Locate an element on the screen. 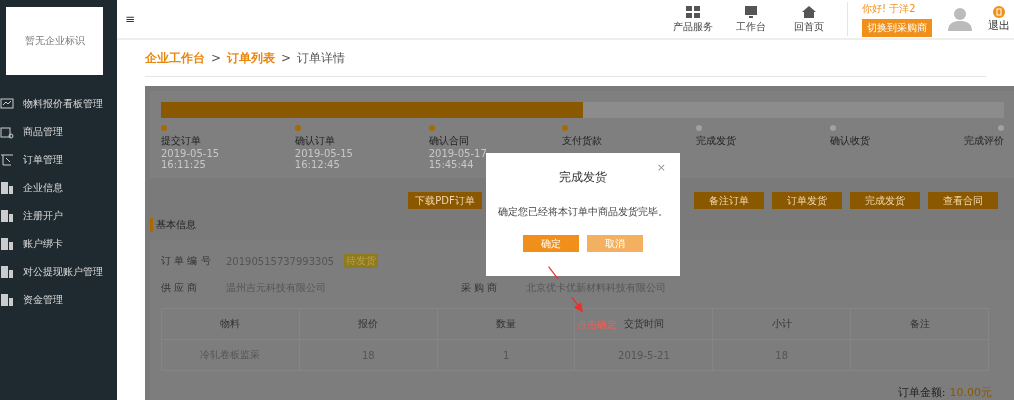  home-icon is located at coordinates (809, 11).